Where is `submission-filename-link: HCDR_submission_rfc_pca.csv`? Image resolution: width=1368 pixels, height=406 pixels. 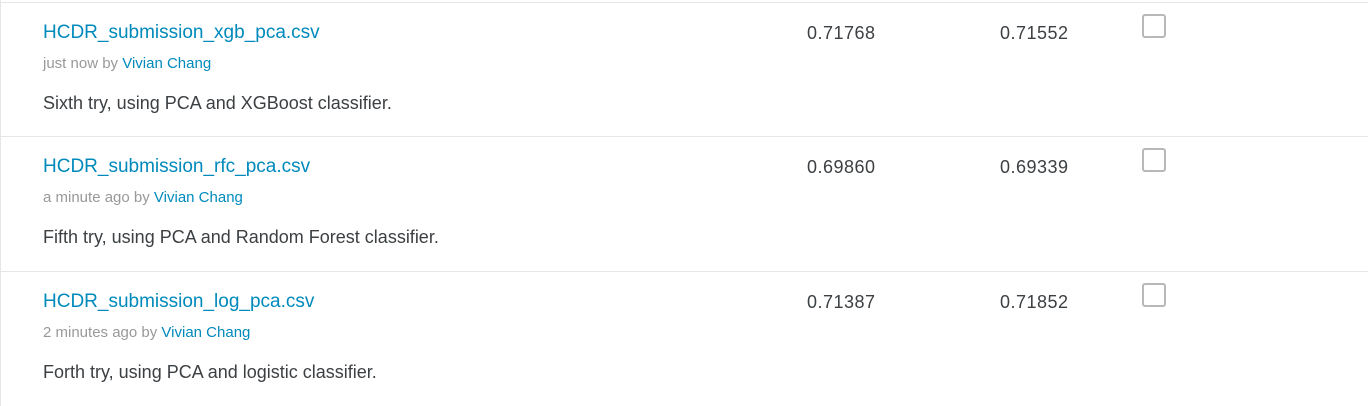
submission-filename-link: HCDR_submission_rfc_pca.csv is located at coordinates (176, 167).